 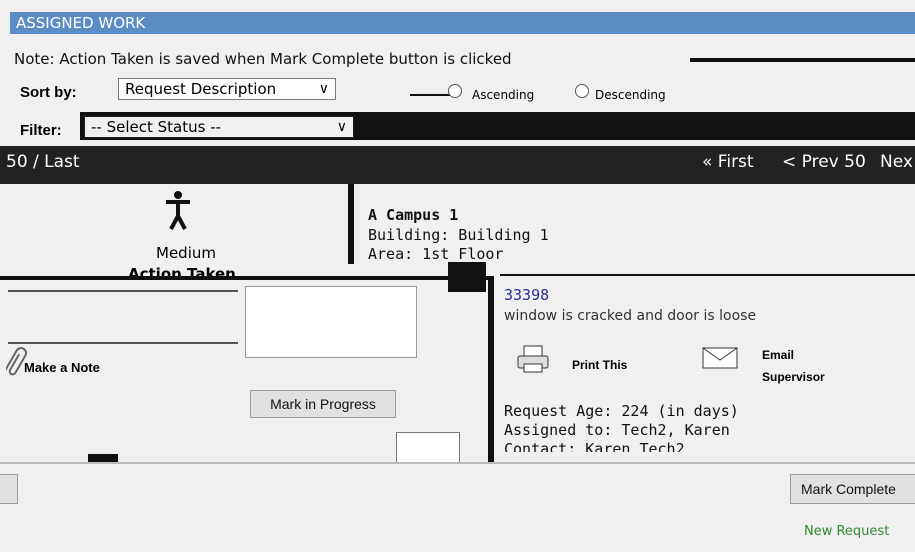 What do you see at coordinates (824, 162) in the screenshot?
I see `pager-prev-link: < Prev 50` at bounding box center [824, 162].